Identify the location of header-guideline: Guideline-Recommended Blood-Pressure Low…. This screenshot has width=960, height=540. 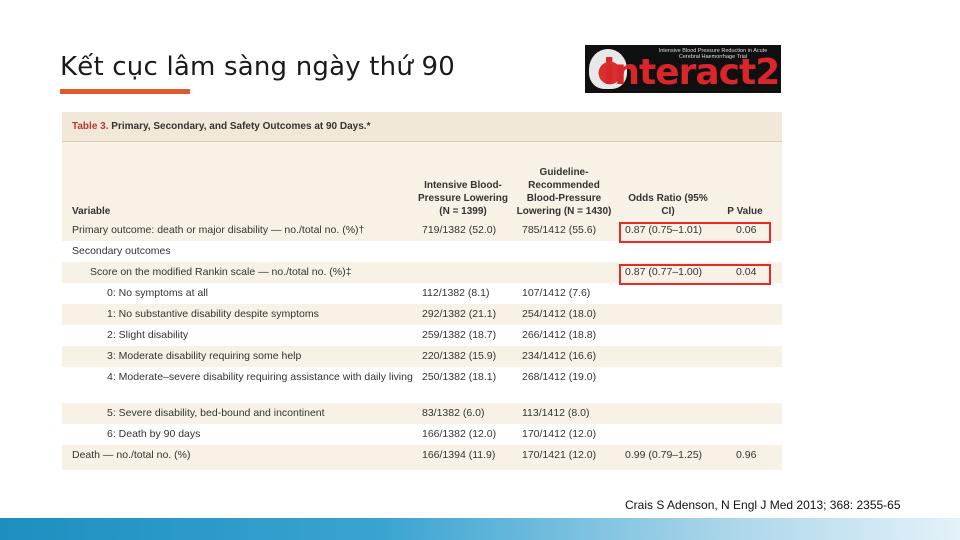
(564, 192).